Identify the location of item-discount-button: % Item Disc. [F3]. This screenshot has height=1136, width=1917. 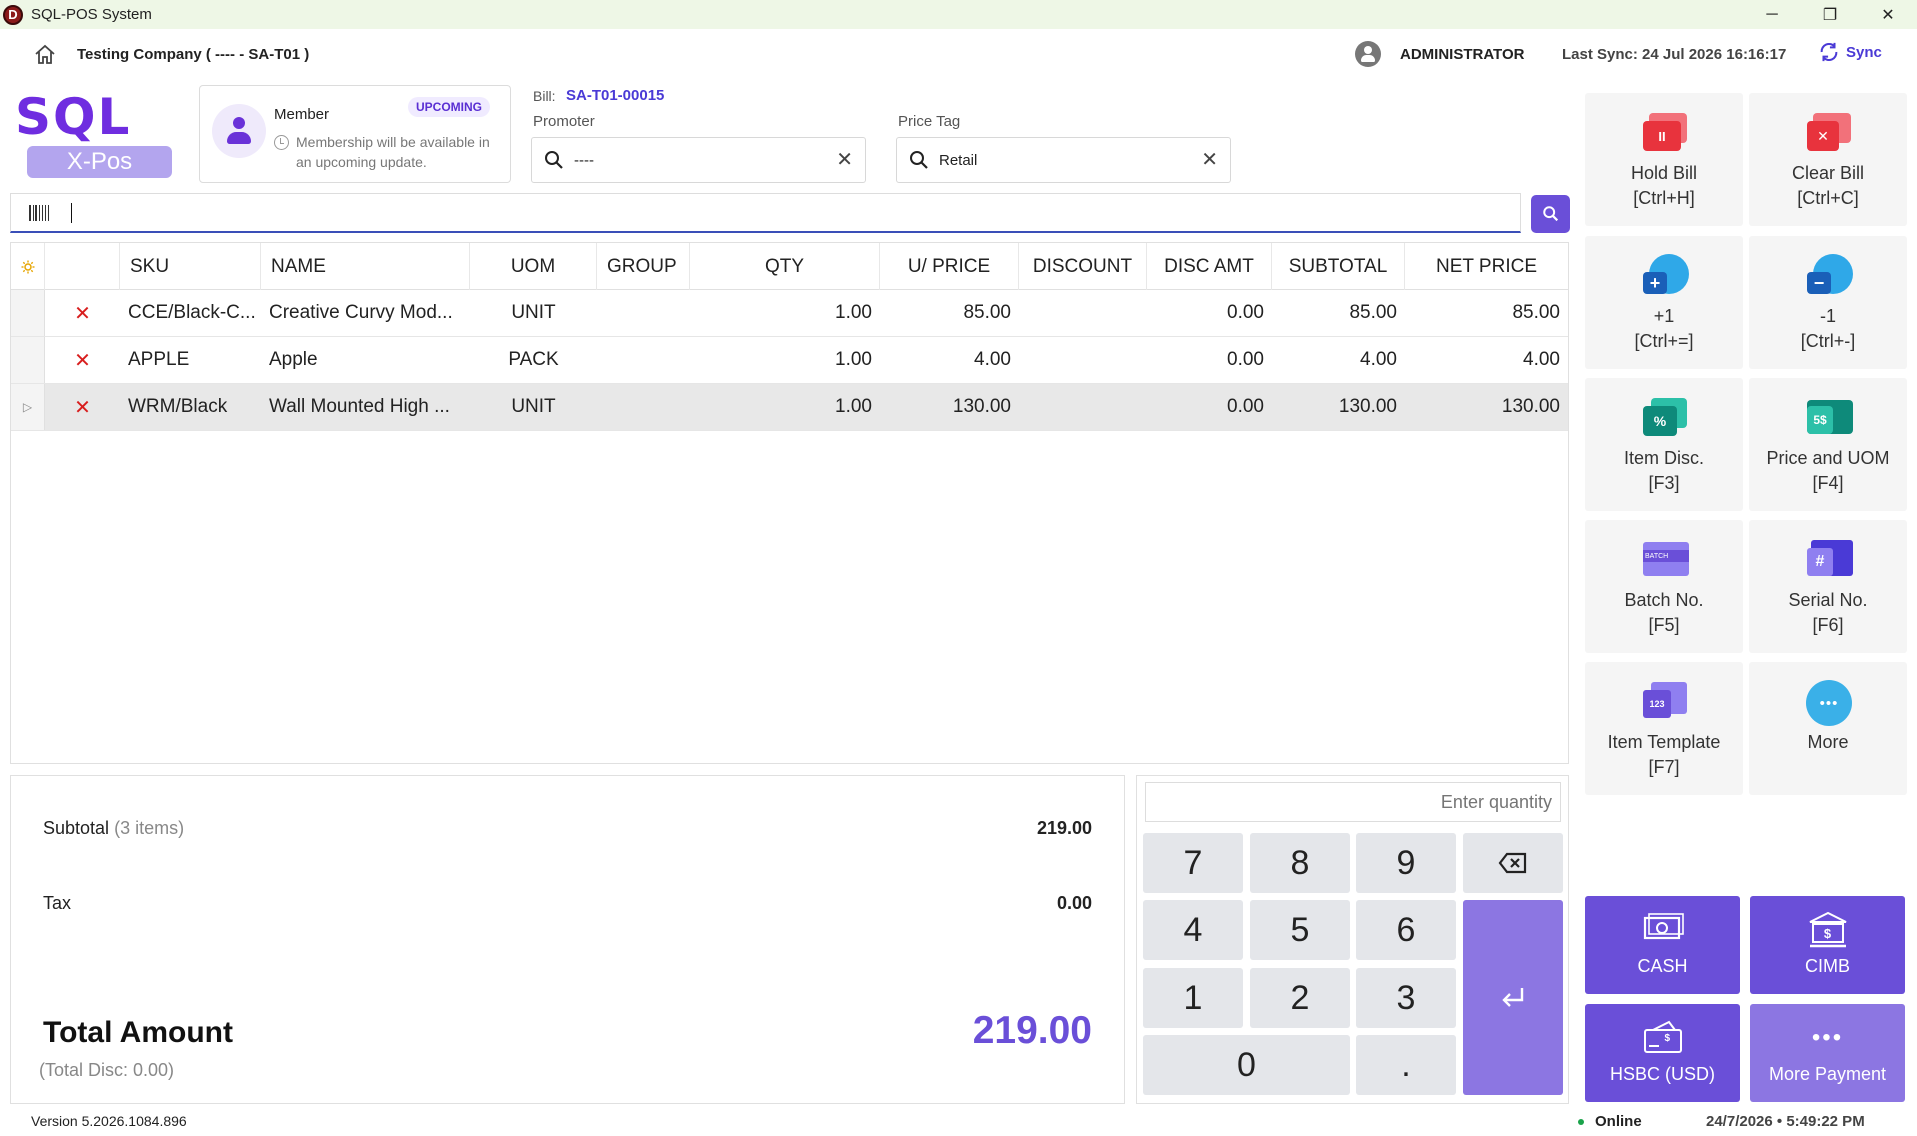
(1664, 444).